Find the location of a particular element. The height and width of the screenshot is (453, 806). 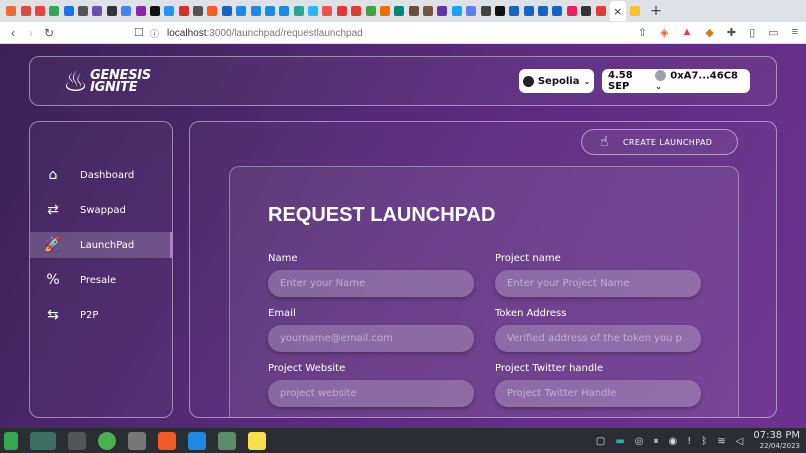

notification-icon: ! is located at coordinates (689, 441).